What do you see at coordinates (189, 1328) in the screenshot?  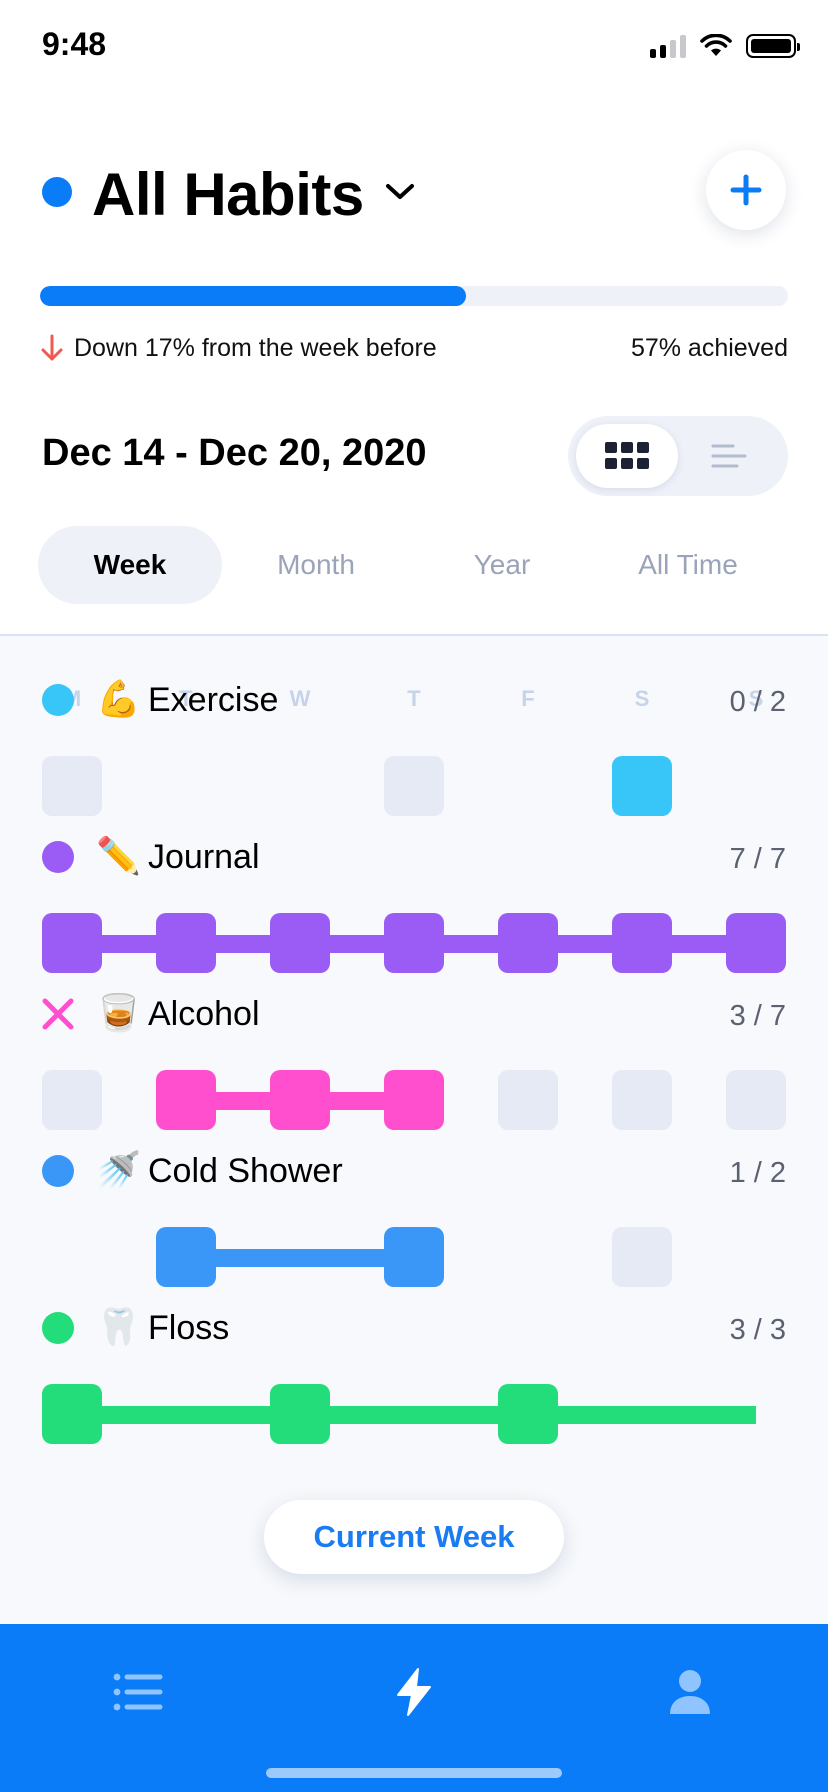 I see `habit-name: Floss` at bounding box center [189, 1328].